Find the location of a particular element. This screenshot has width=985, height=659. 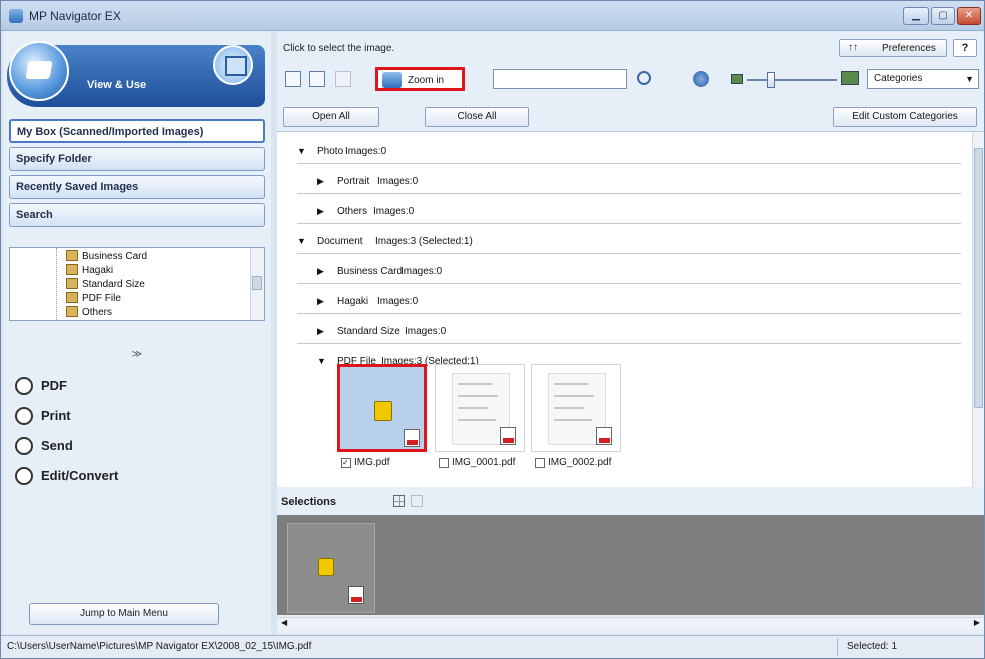

preferences-button: ↑↑ Preferences is located at coordinates (893, 48).